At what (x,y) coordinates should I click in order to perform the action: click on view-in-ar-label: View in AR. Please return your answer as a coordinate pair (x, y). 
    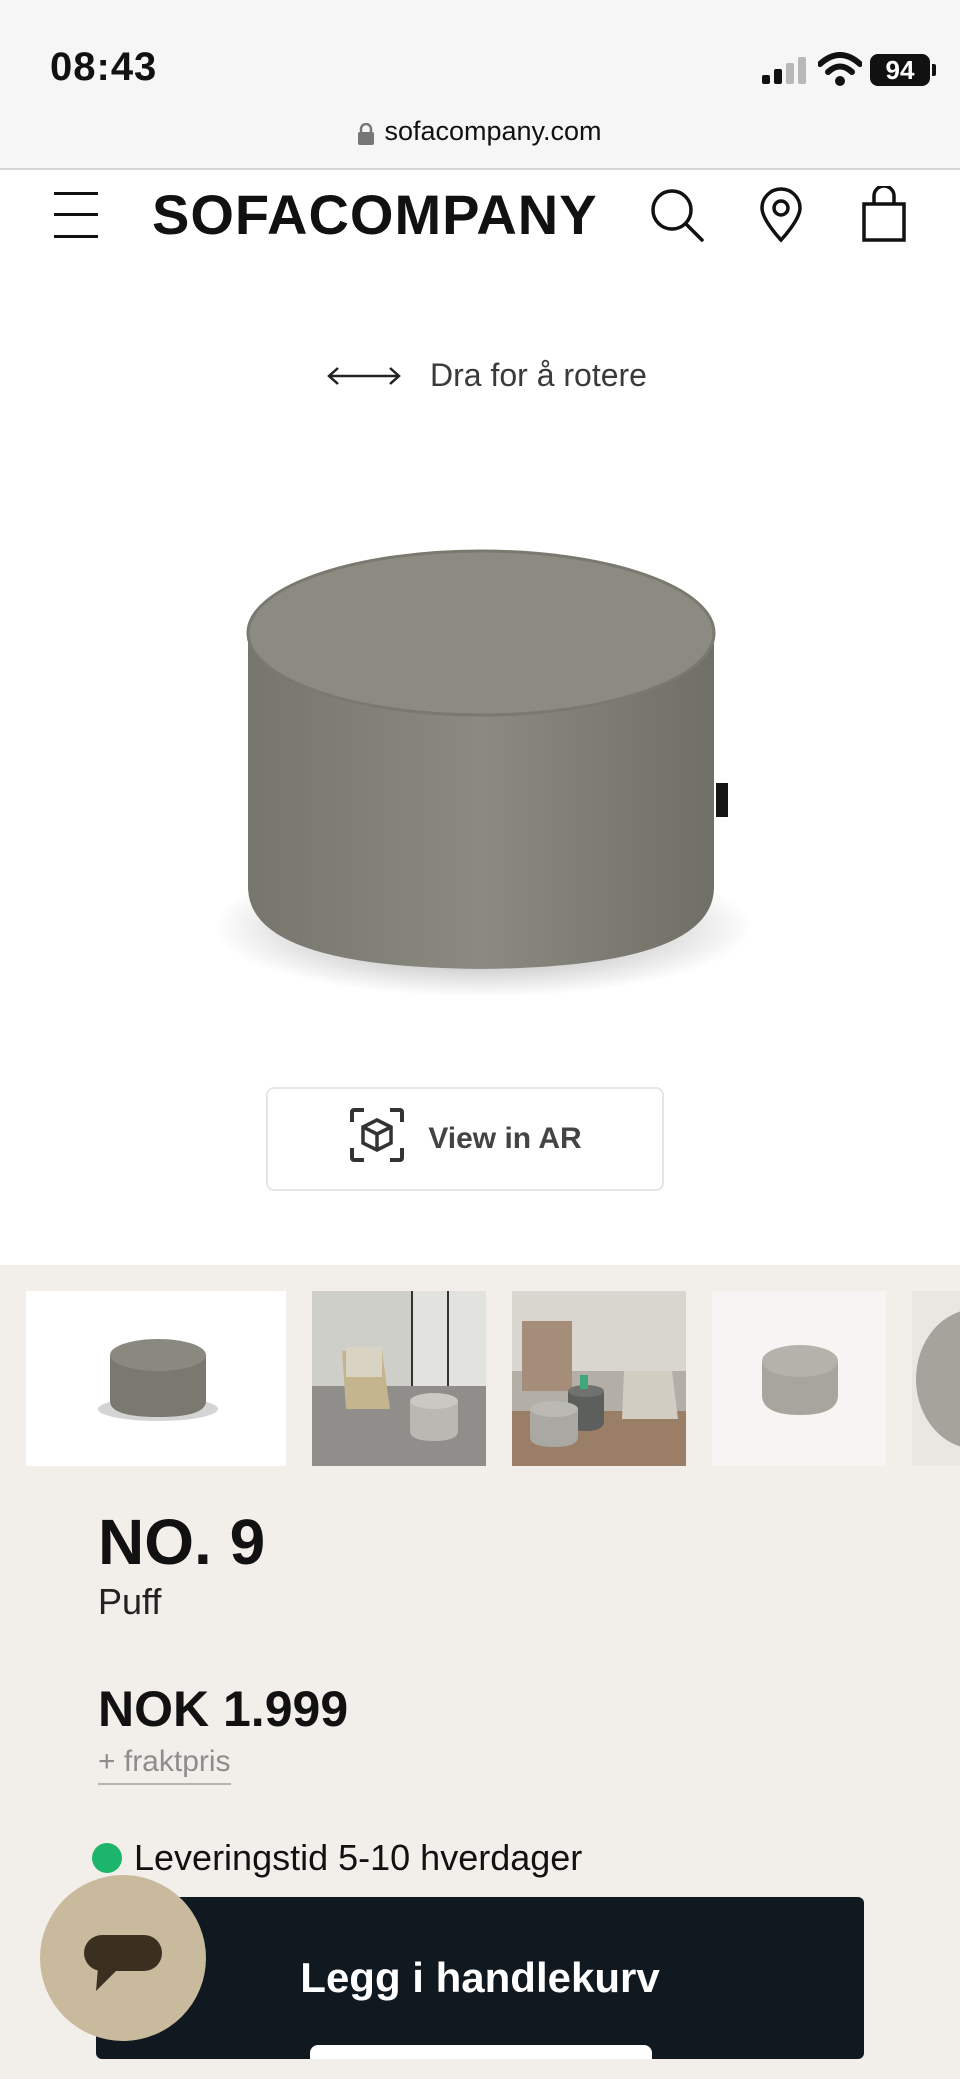
    Looking at the image, I should click on (505, 1138).